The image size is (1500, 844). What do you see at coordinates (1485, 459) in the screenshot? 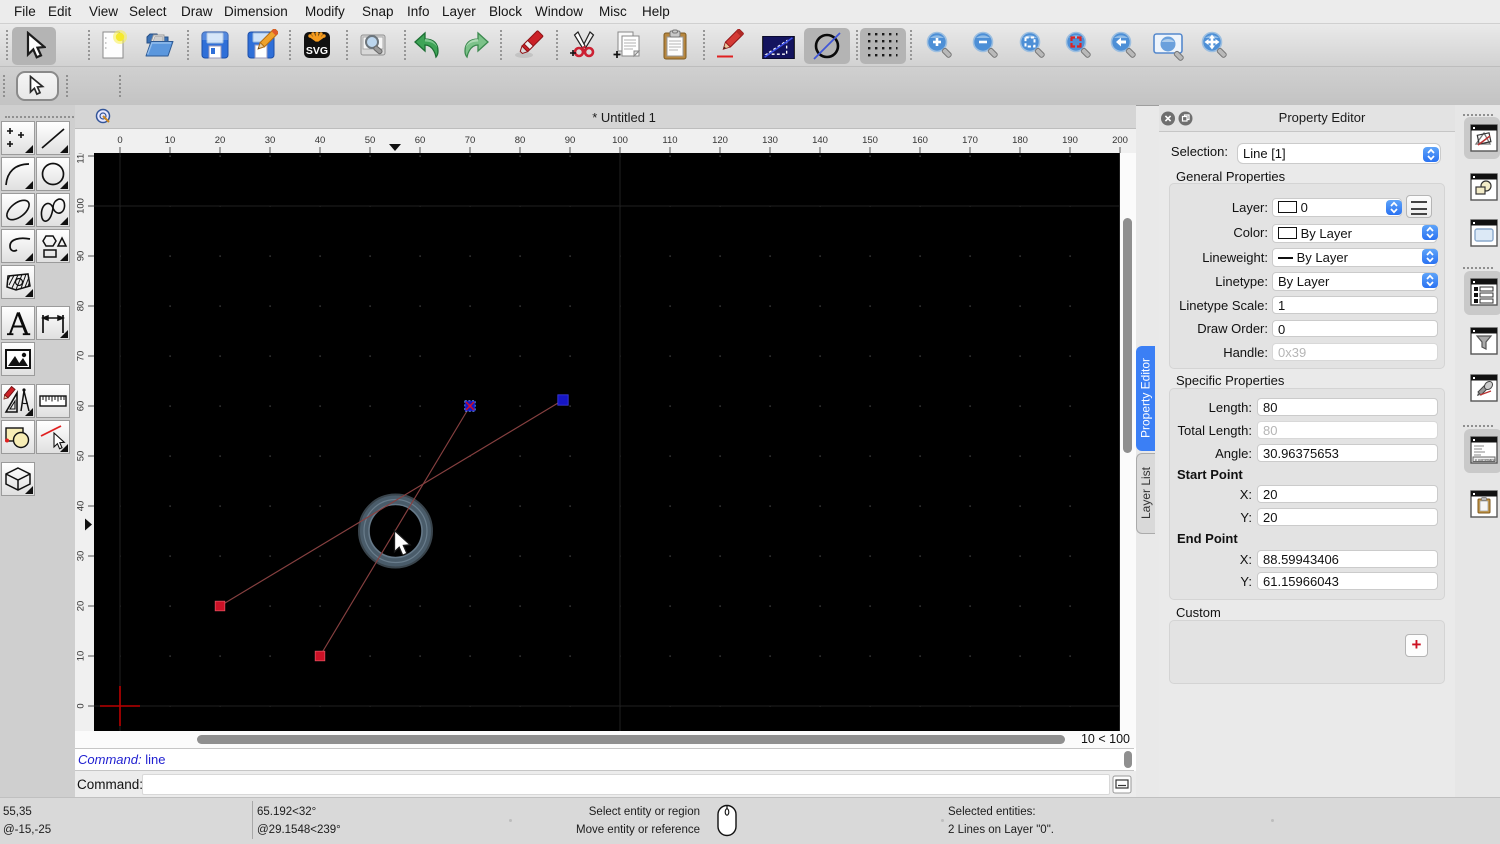
I see `svg-text: c command` at bounding box center [1485, 459].